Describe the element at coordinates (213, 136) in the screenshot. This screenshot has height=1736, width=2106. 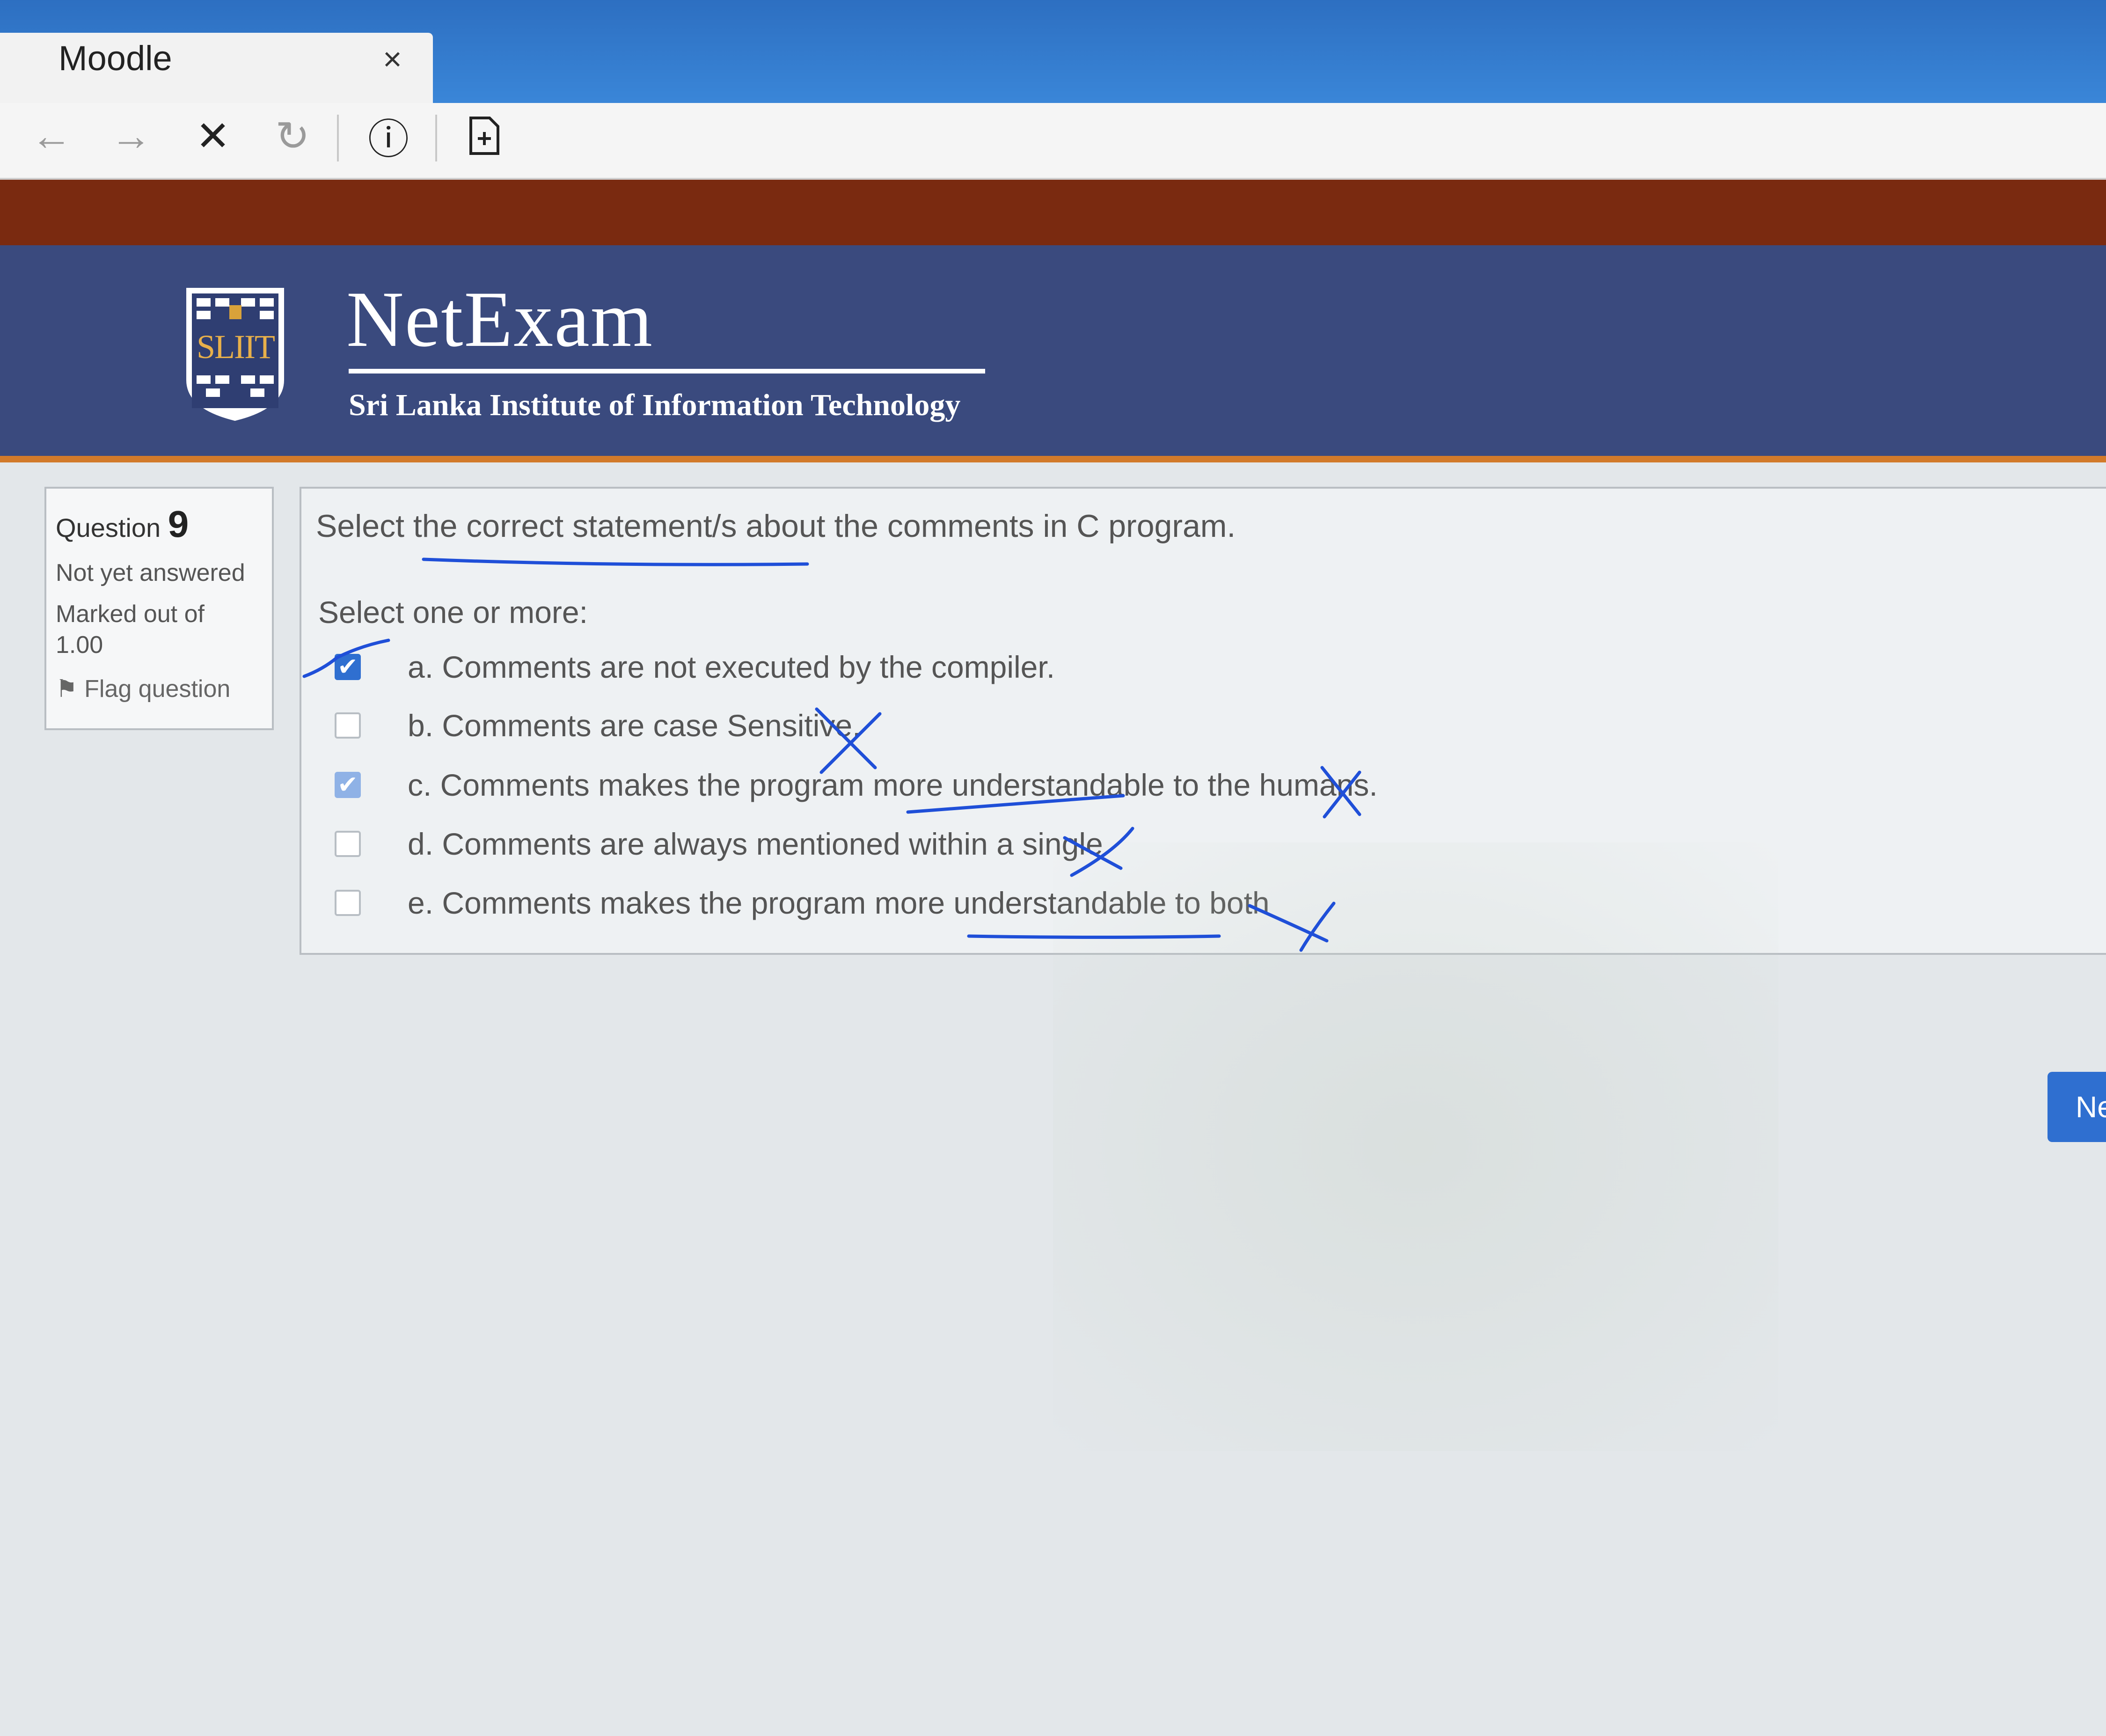
I see `stop-icon: ✕` at that location.